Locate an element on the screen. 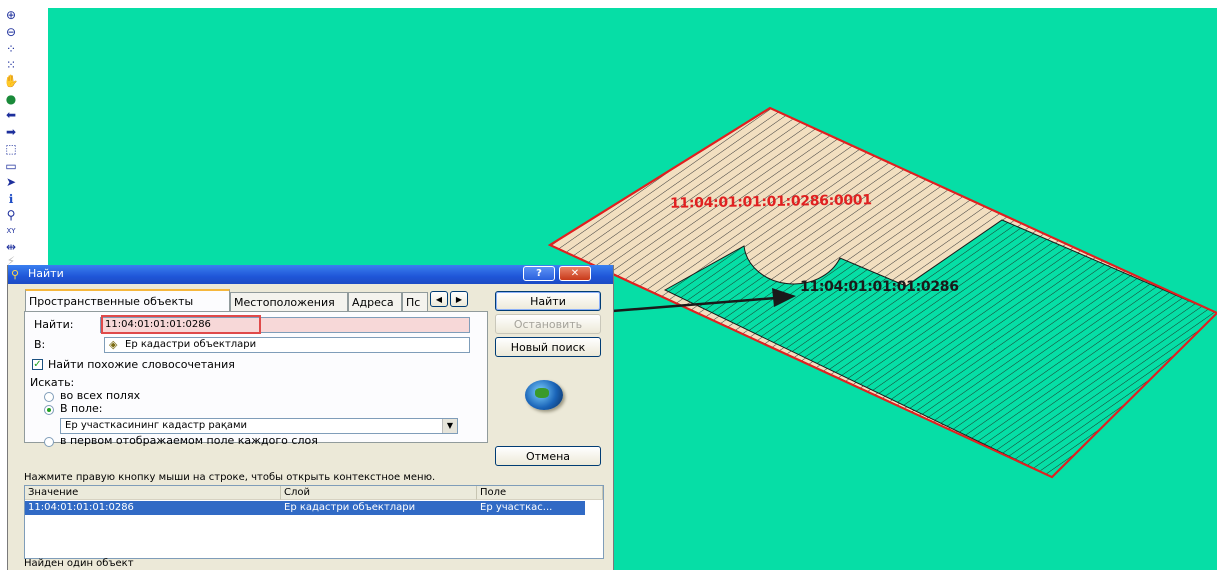 The image size is (1217, 570). column-header-value: Значение is located at coordinates (153, 493).